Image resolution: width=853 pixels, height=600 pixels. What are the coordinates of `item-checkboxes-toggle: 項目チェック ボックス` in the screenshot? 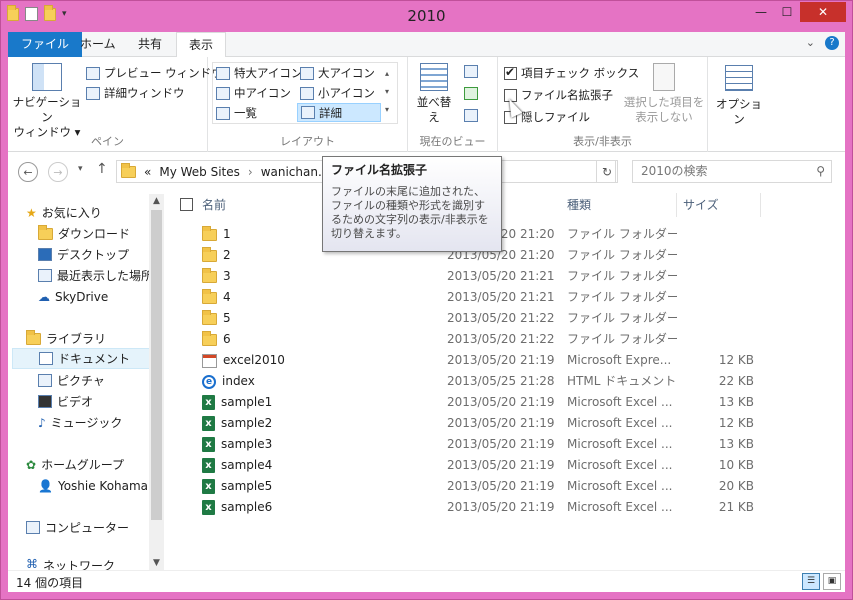 It's located at (571, 73).